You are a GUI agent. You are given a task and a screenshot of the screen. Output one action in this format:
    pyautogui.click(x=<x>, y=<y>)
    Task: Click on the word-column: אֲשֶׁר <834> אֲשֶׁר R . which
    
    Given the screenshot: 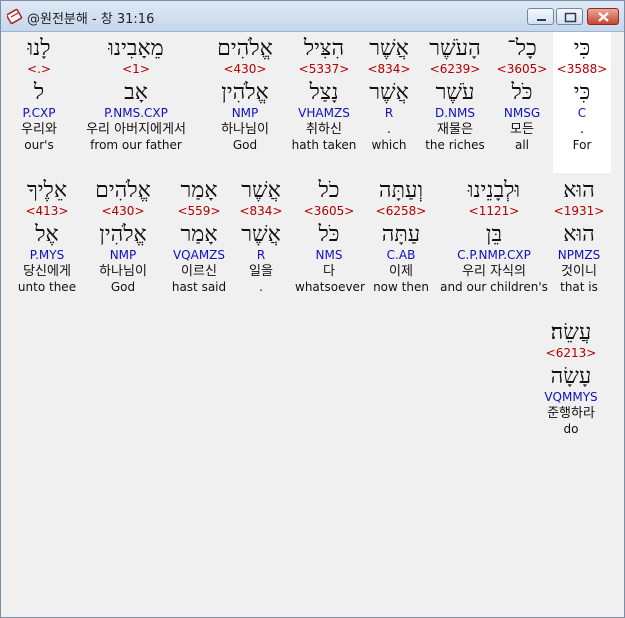 What is the action you would take?
    pyautogui.click(x=389, y=92)
    